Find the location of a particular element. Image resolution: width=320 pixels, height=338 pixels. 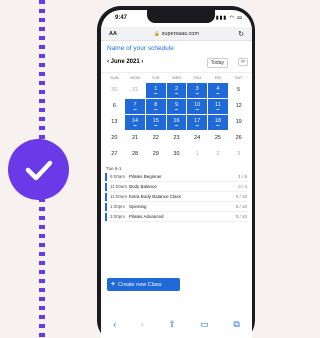

address-url: 🔒 supersaas.com is located at coordinates (176, 34).